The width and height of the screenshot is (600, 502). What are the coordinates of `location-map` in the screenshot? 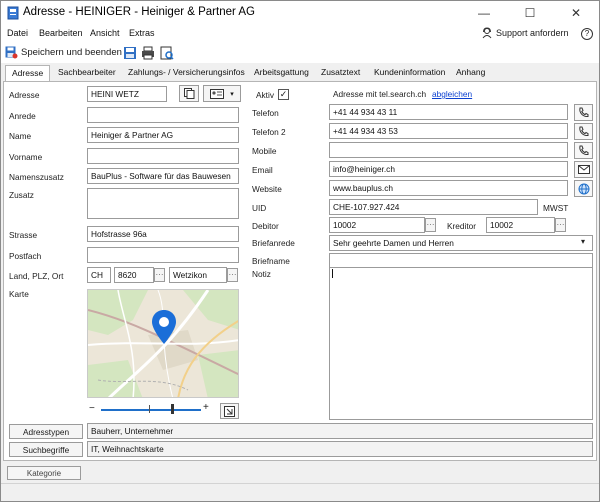 It's located at (163, 343).